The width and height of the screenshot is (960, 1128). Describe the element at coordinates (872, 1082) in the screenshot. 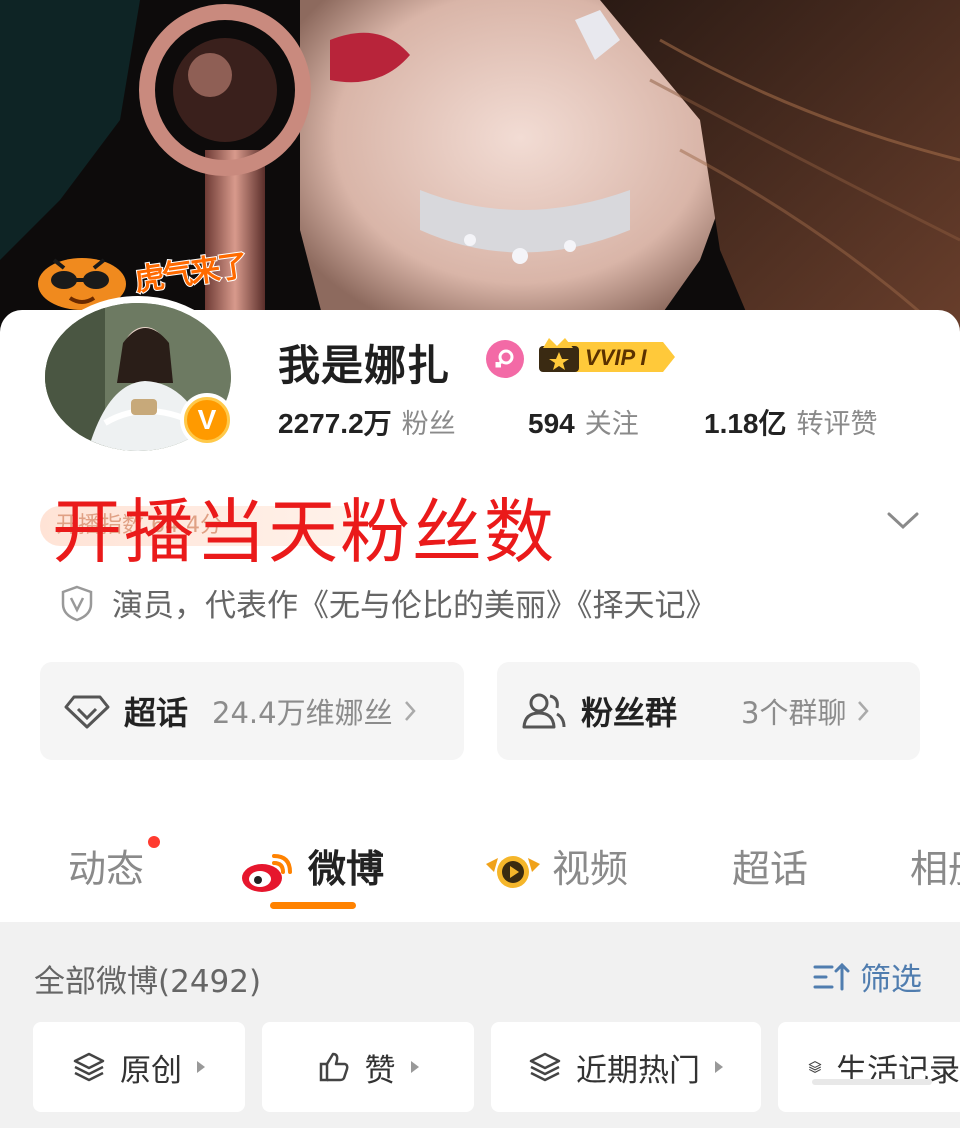

I see `watermark-dots` at that location.